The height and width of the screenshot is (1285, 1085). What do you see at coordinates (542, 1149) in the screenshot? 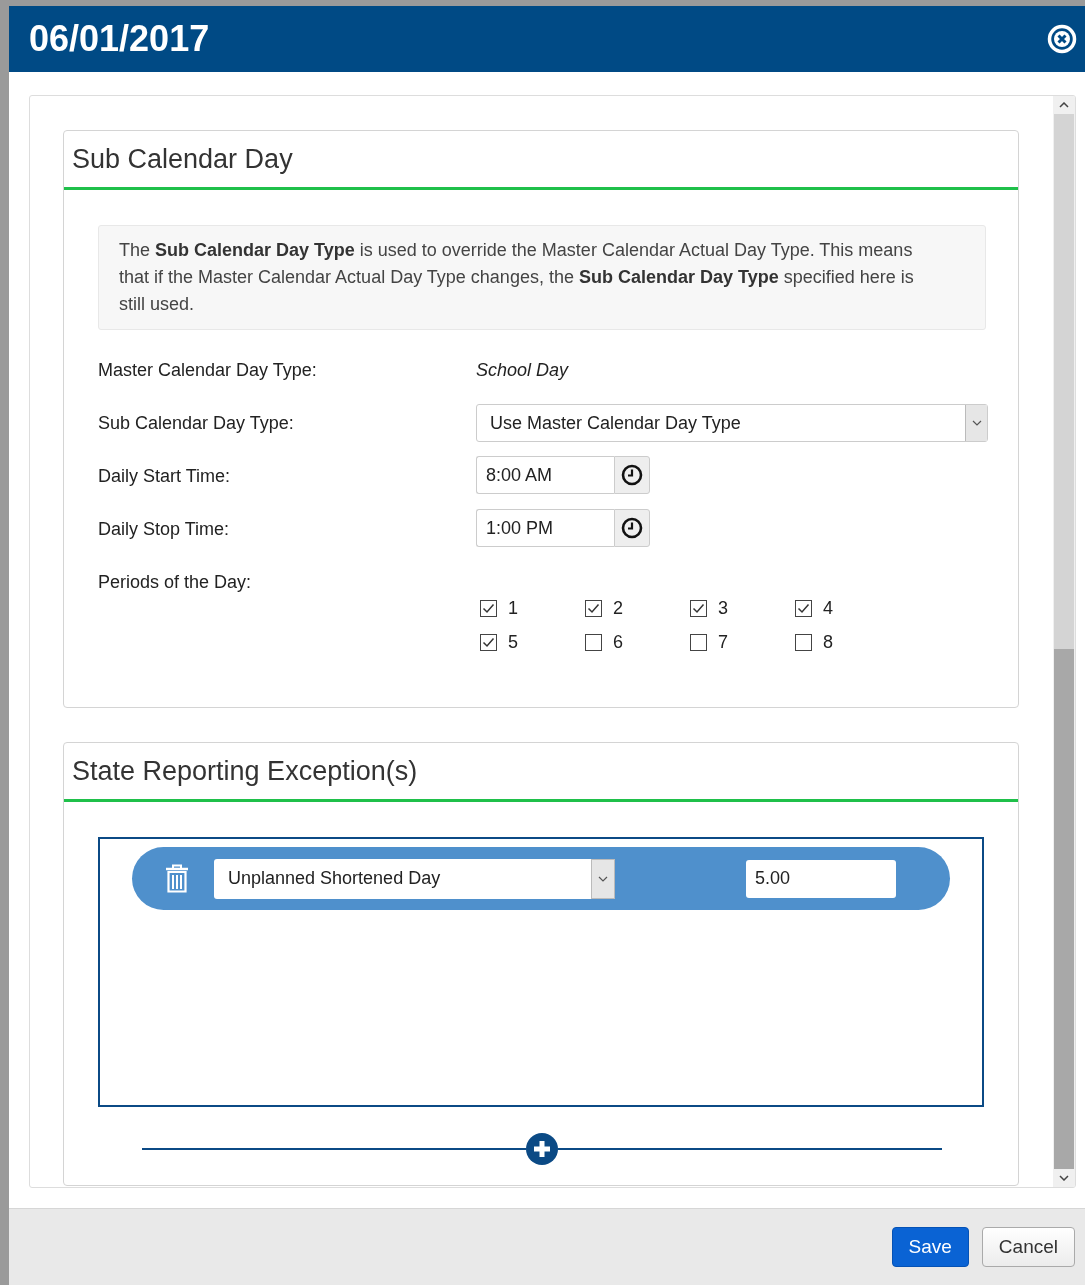
I see `add-icon` at bounding box center [542, 1149].